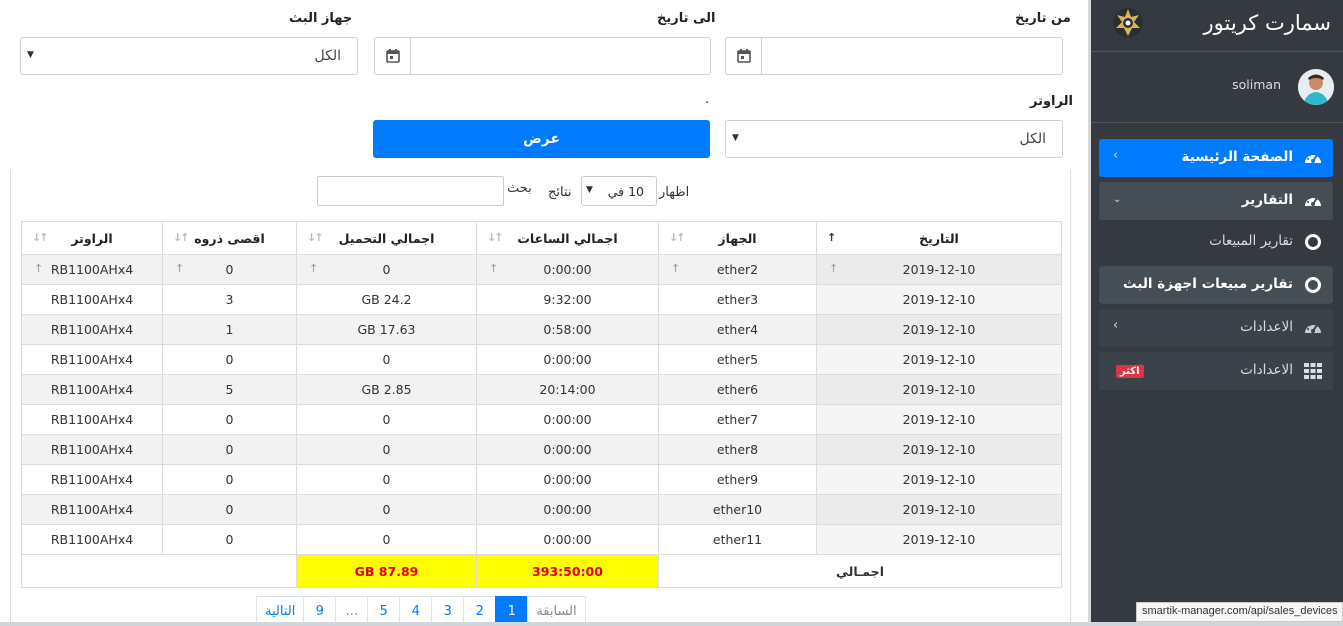 The width and height of the screenshot is (1343, 626). I want to click on cell-date: 2019-12-10 ↑, so click(939, 269).